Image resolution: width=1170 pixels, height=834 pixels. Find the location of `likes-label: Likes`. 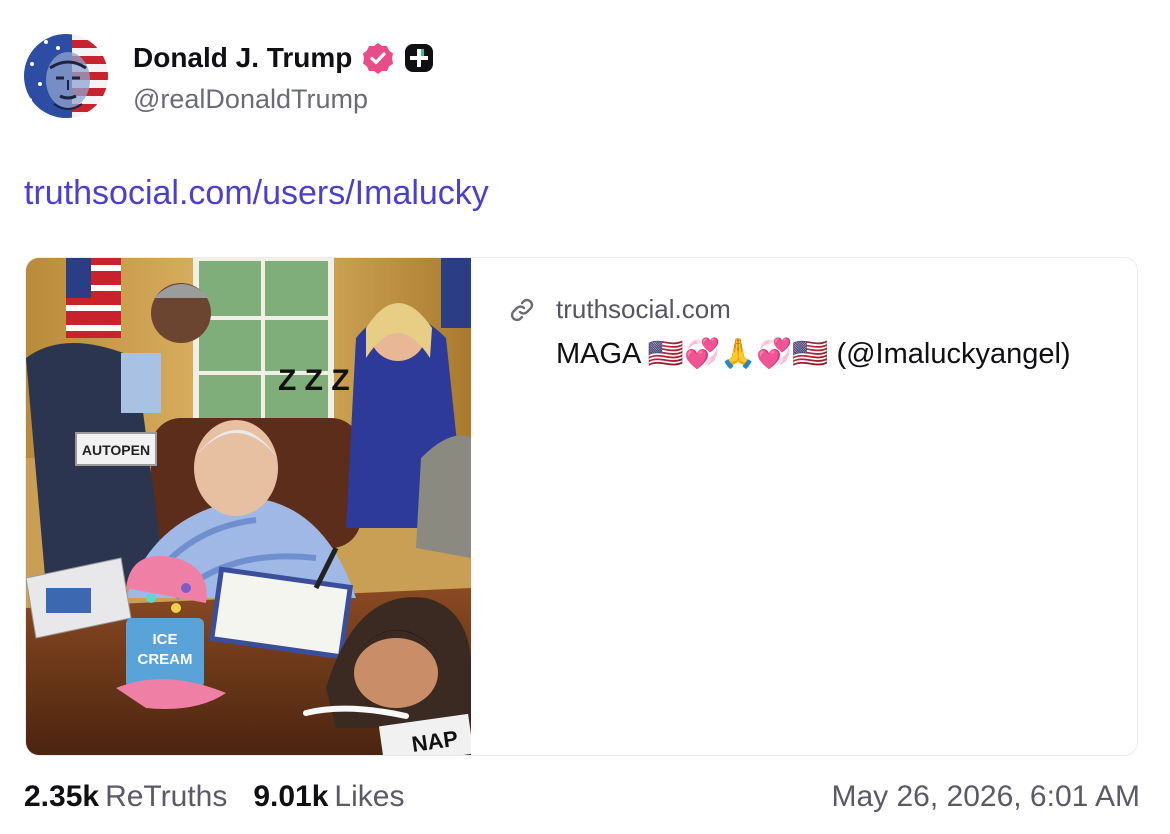

likes-label: Likes is located at coordinates (369, 797).